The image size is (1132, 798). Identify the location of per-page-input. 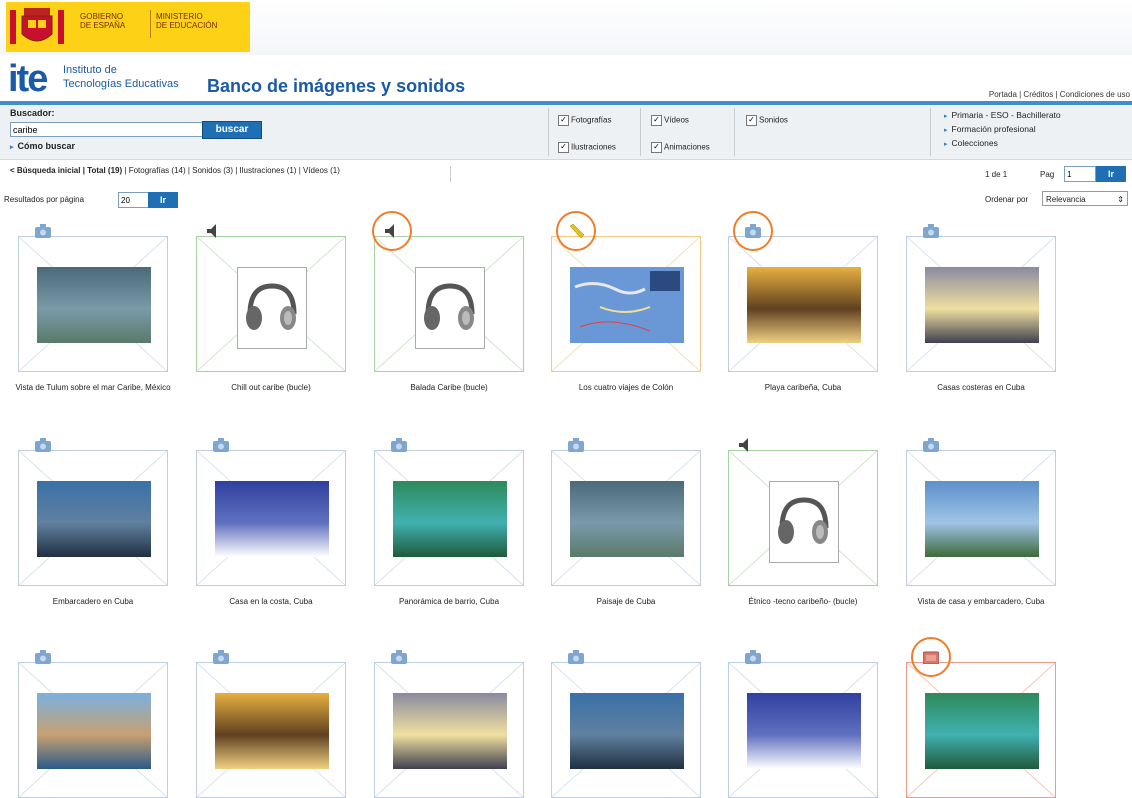
(134, 200).